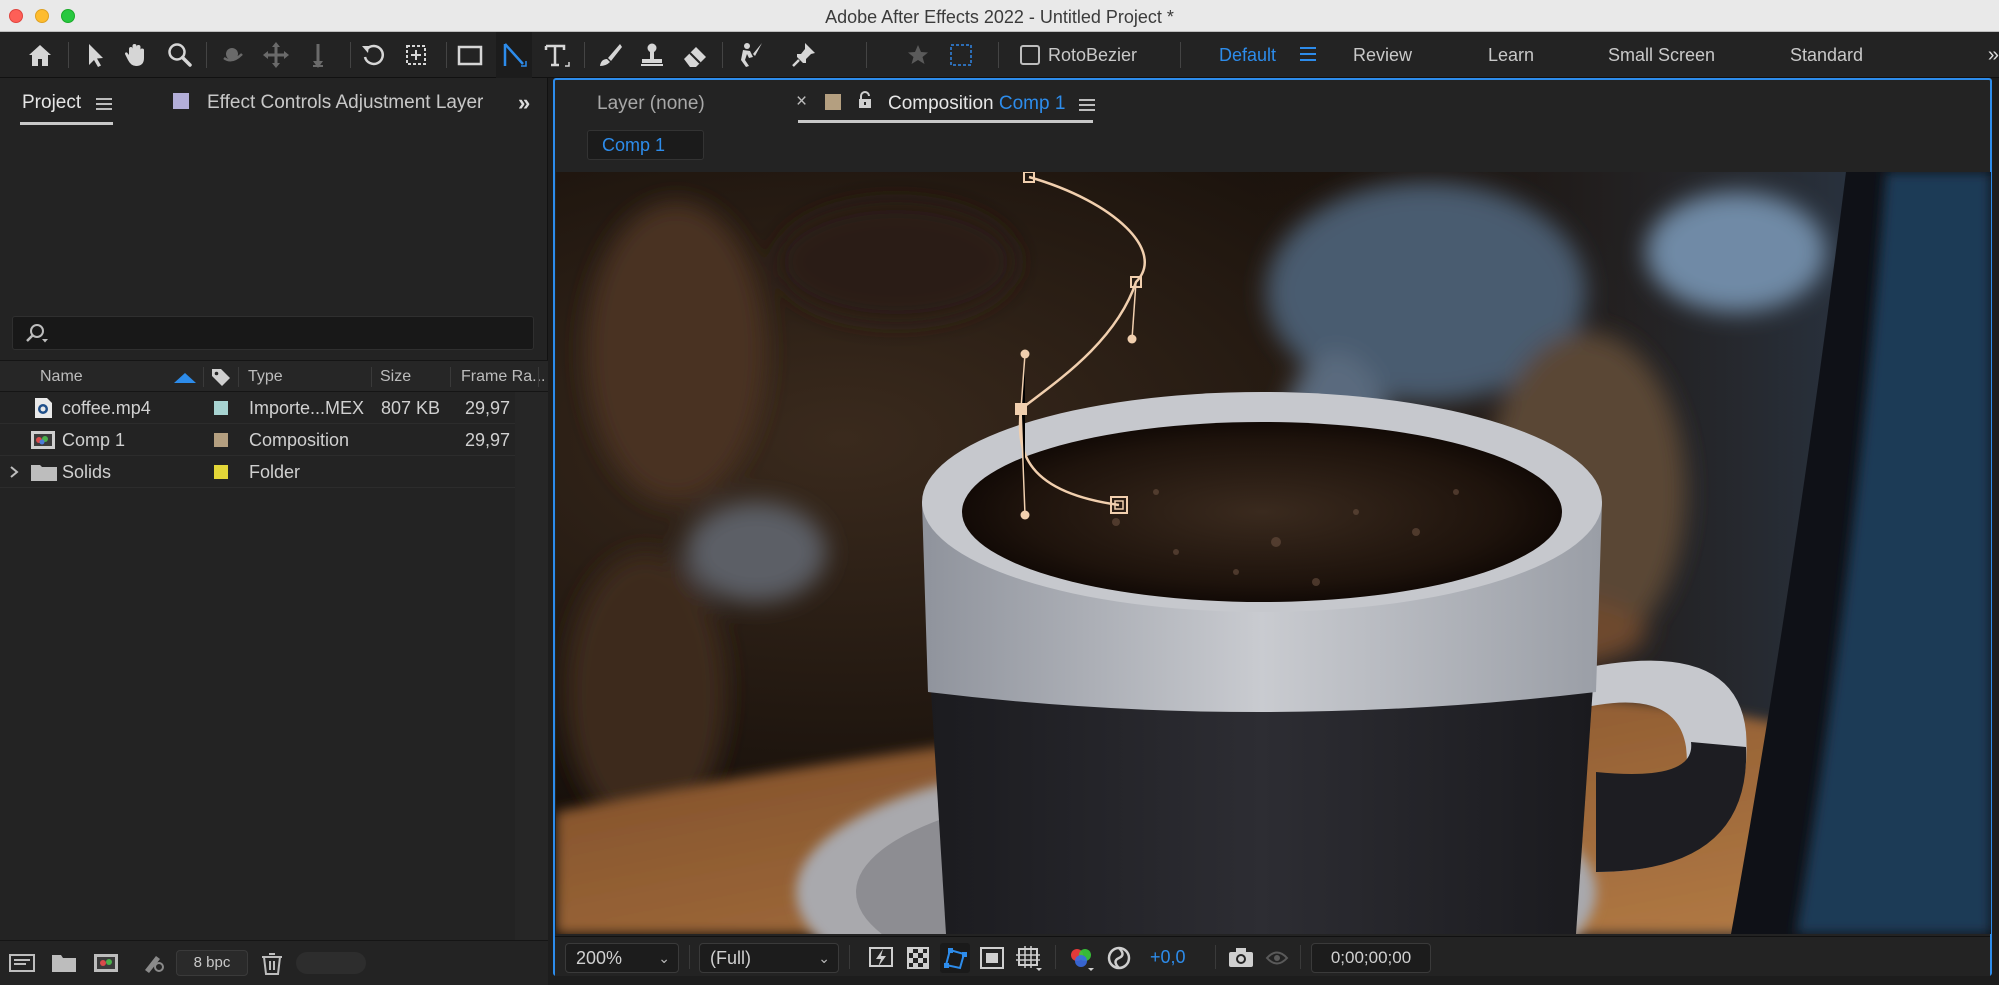 The image size is (1999, 985). Describe the element at coordinates (1661, 55) in the screenshot. I see `workspace-small-screen: Small Screen` at that location.